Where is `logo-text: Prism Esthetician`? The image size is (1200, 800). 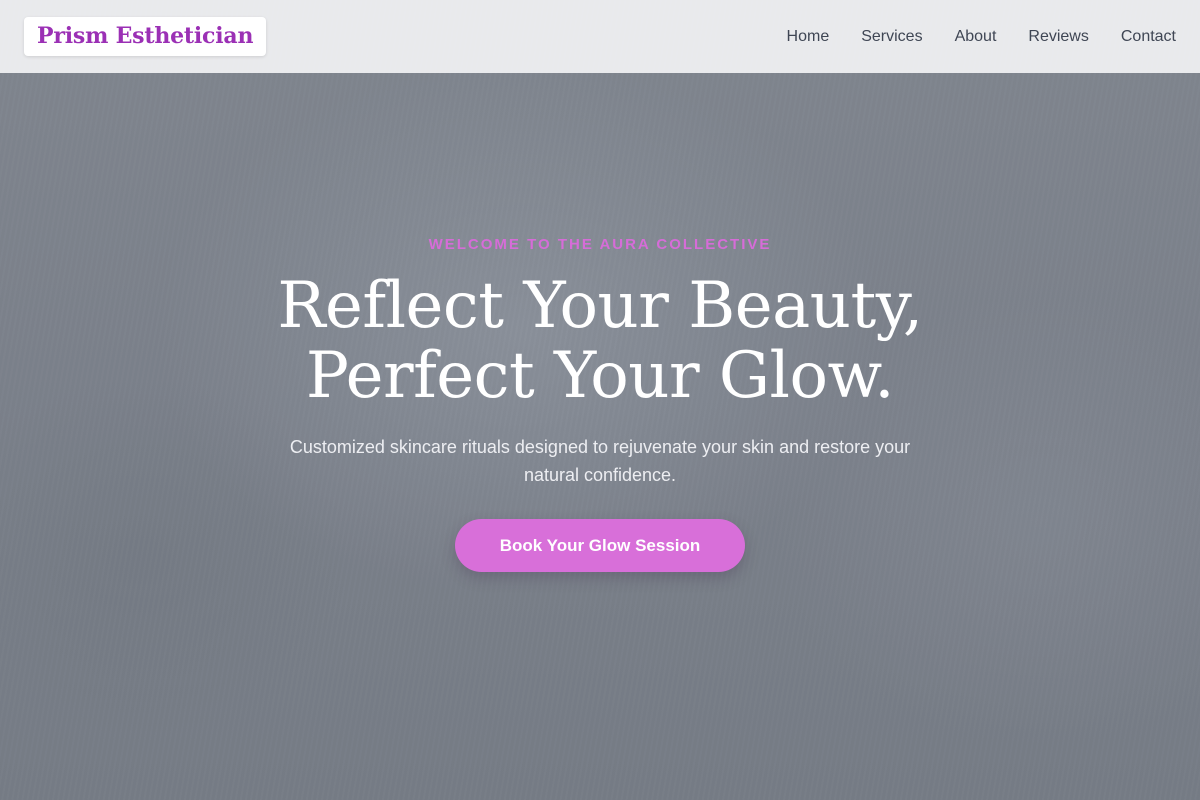 logo-text: Prism Esthetician is located at coordinates (145, 36).